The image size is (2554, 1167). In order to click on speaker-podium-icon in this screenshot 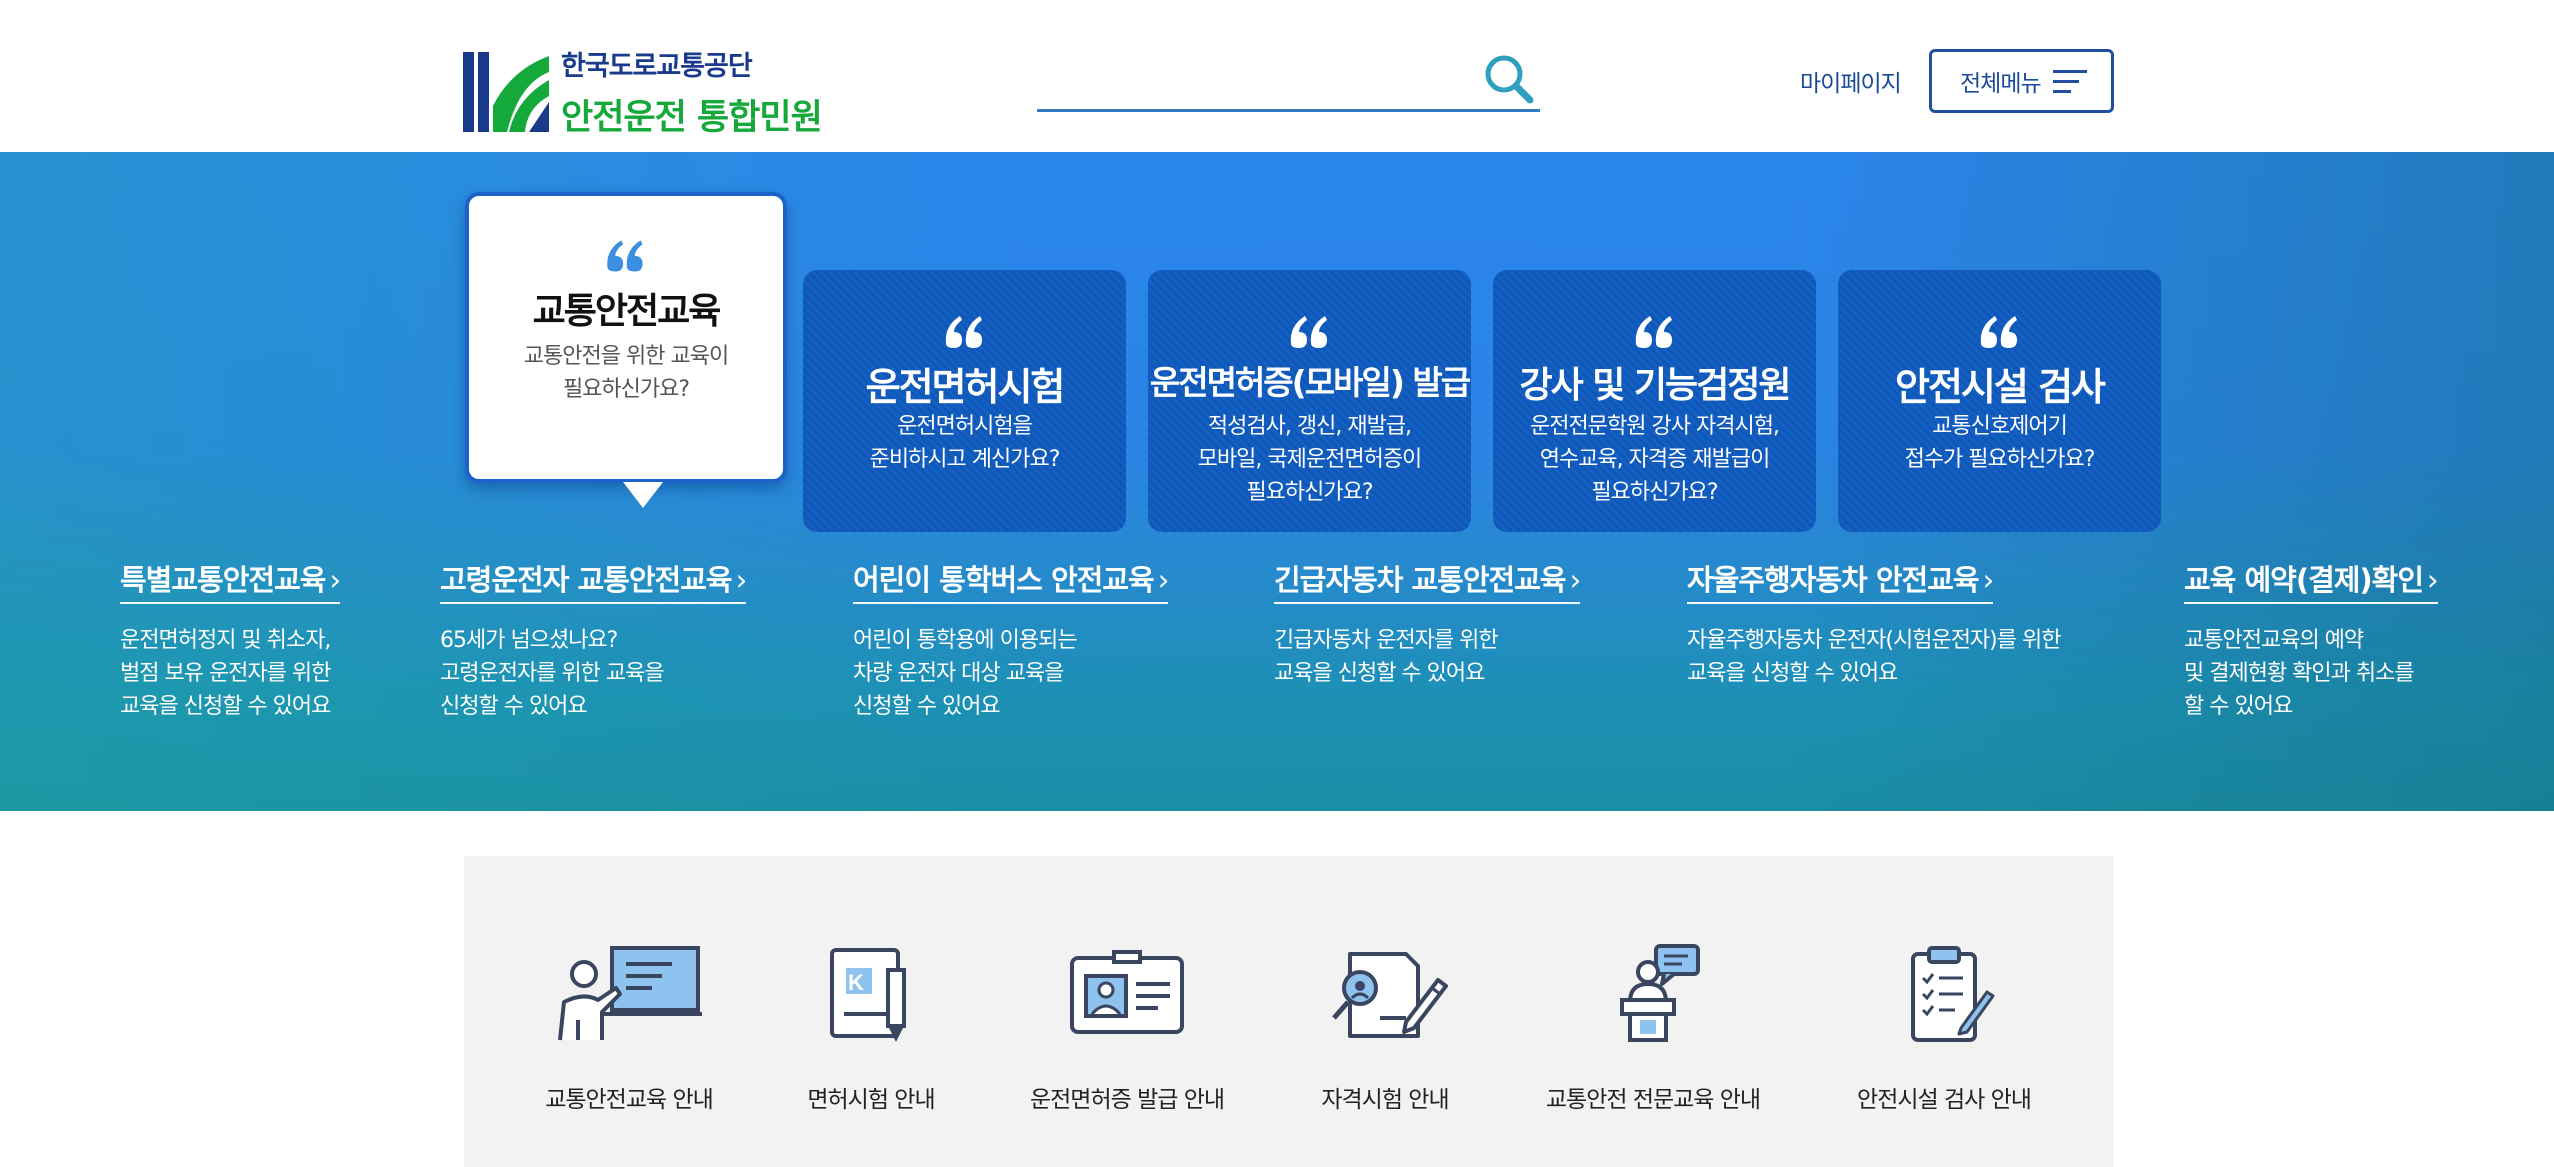, I will do `click(1660, 993)`.